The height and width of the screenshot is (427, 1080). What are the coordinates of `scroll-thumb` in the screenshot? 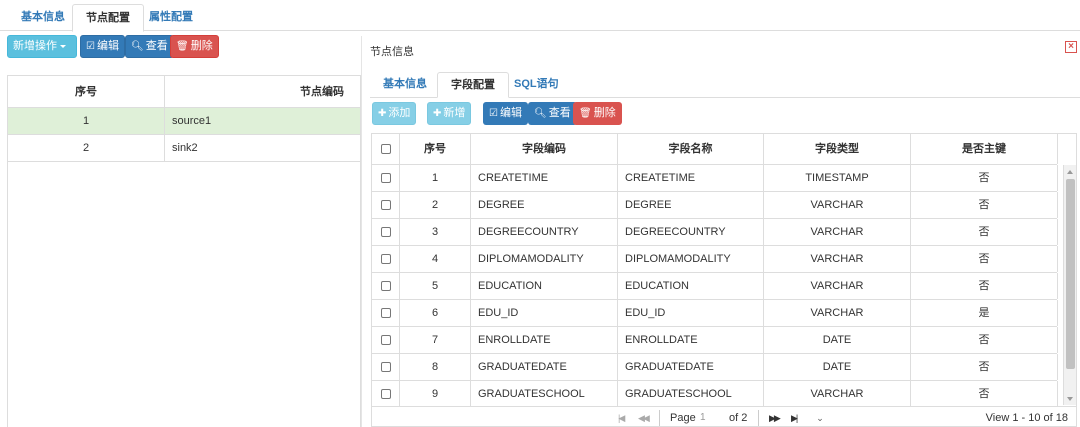 It's located at (1070, 274).